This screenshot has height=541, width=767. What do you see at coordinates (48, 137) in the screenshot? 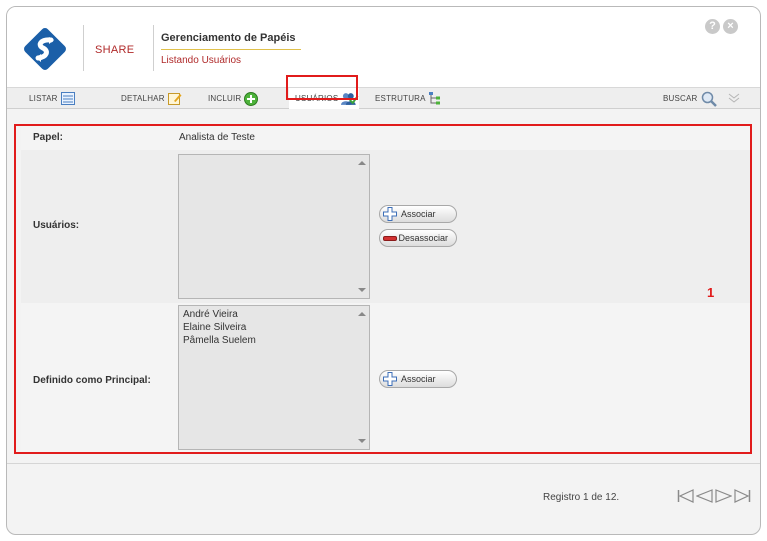
I see `papel-label: Papel:` at bounding box center [48, 137].